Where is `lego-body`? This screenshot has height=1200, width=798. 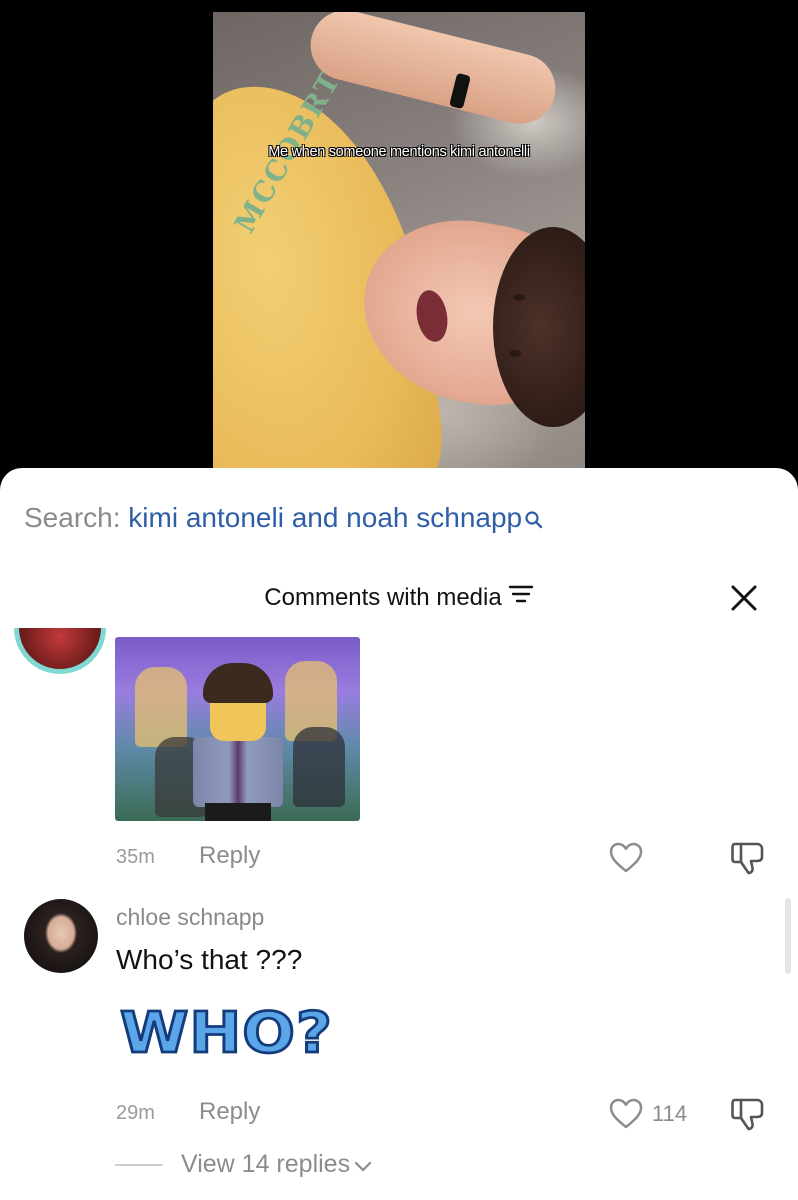
lego-body is located at coordinates (238, 772).